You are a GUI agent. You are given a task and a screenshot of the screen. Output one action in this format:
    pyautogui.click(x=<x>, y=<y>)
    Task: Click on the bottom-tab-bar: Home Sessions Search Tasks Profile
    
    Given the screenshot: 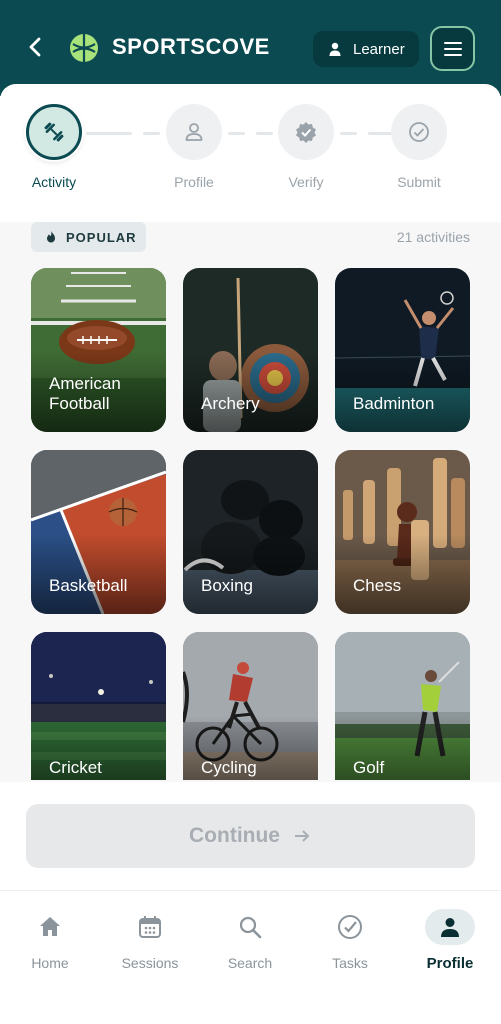 What is the action you would take?
    pyautogui.click(x=250, y=957)
    